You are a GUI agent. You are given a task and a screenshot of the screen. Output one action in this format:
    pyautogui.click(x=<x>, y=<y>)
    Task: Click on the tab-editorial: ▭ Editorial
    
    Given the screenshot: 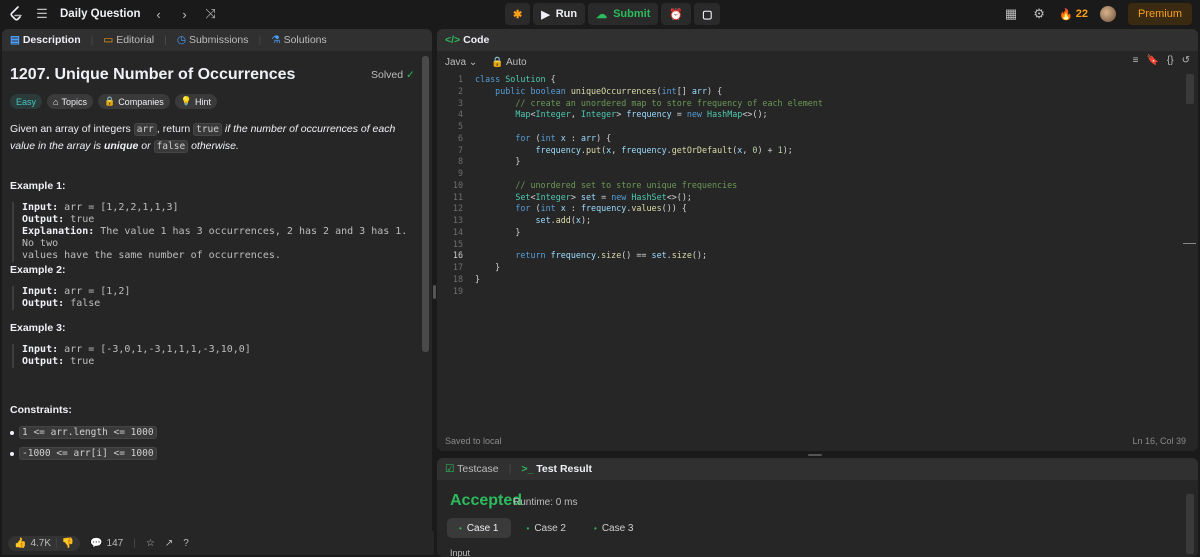 What is the action you would take?
    pyautogui.click(x=128, y=40)
    